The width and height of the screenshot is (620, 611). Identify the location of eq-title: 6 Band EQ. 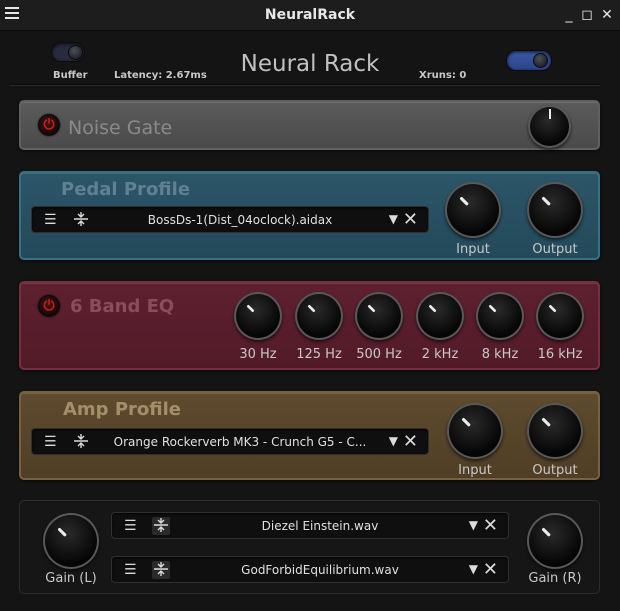
(122, 306).